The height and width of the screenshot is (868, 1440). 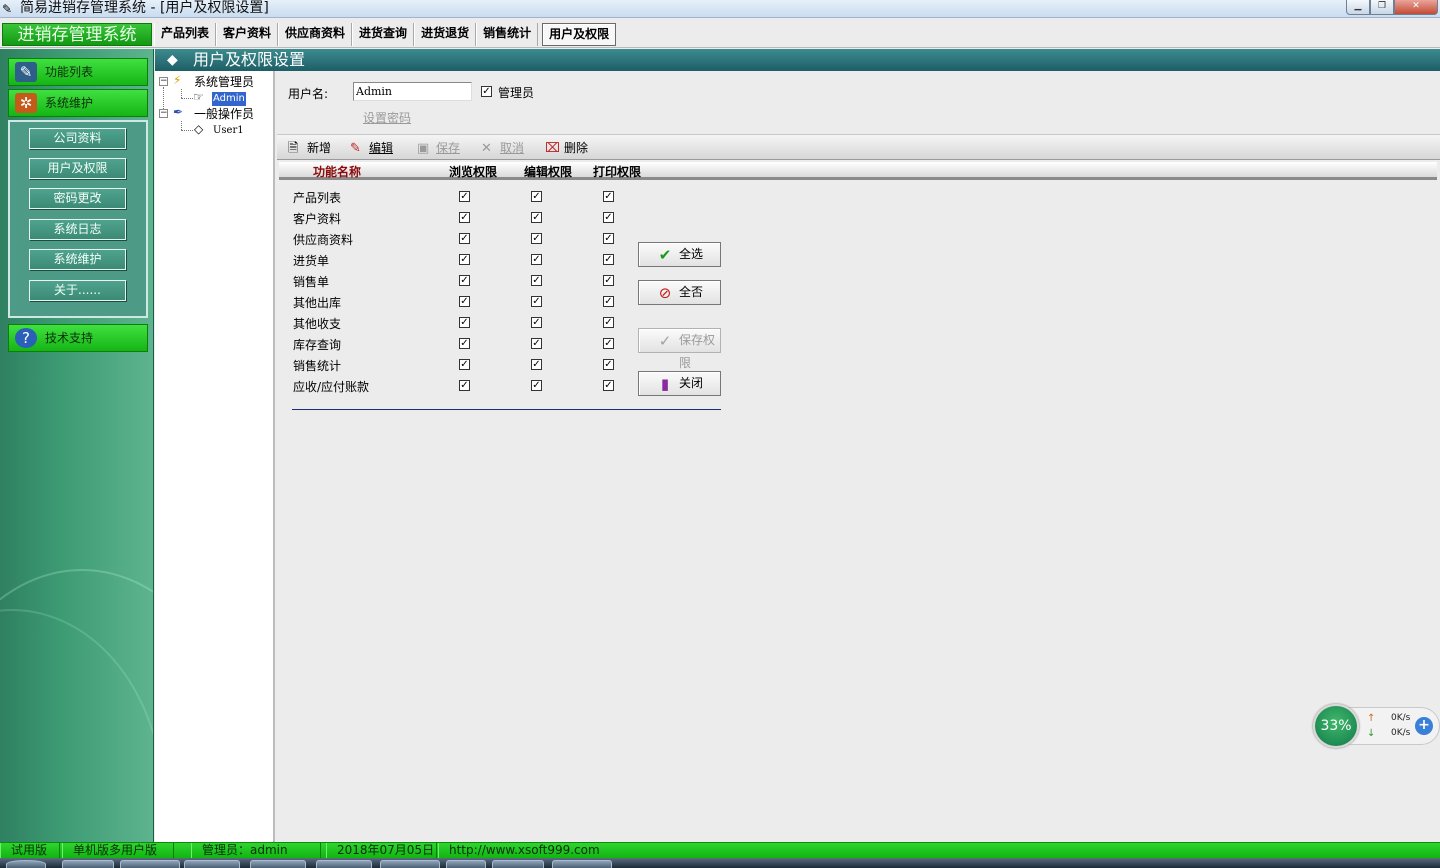 What do you see at coordinates (665, 384) in the screenshot?
I see `exit-door-icon: ▮` at bounding box center [665, 384].